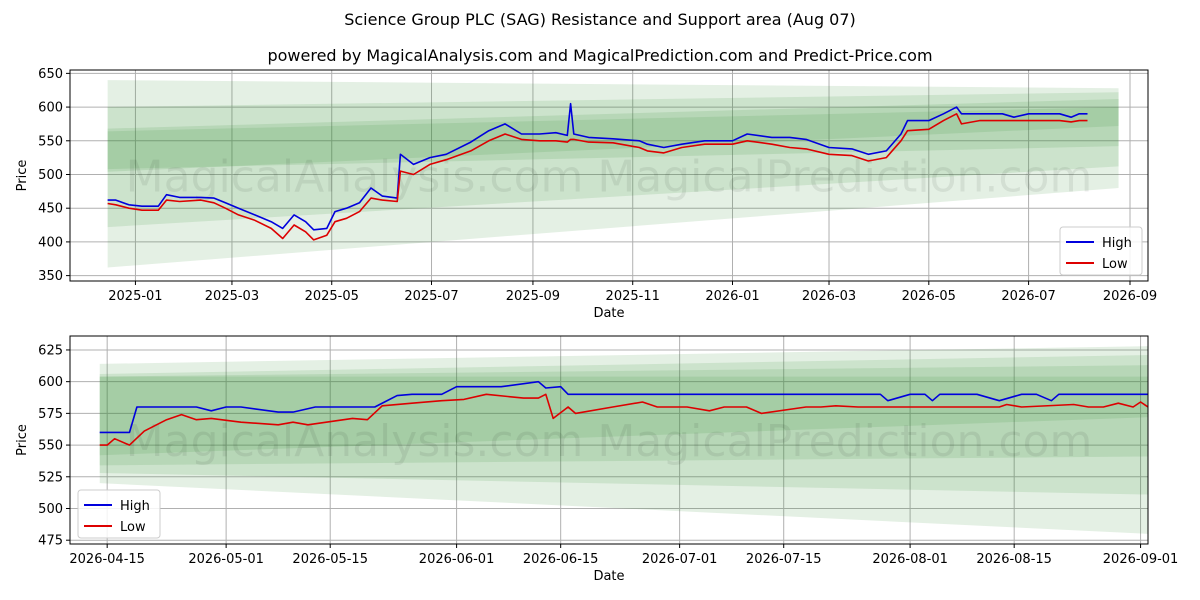 The image size is (1200, 600). What do you see at coordinates (910, 559) in the screenshot?
I see `x-tick-label: 2026-08-01` at bounding box center [910, 559].